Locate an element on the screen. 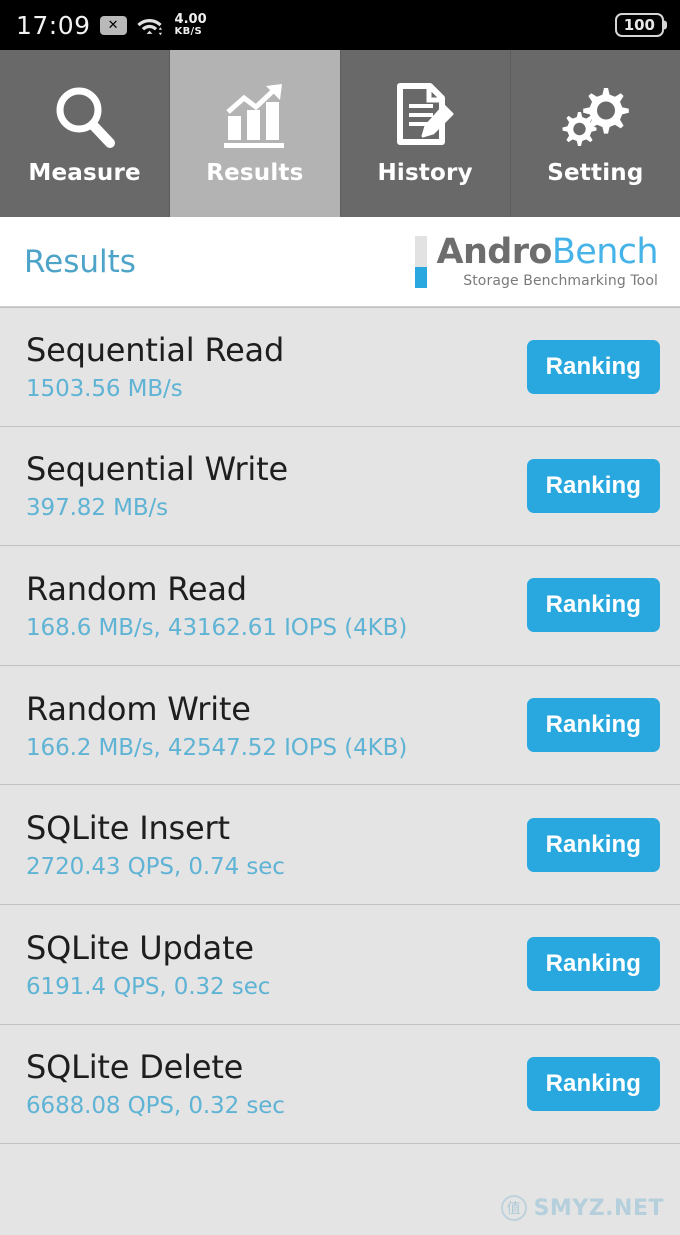  site-watermark: 值 SMYZ.NET is located at coordinates (582, 1208).